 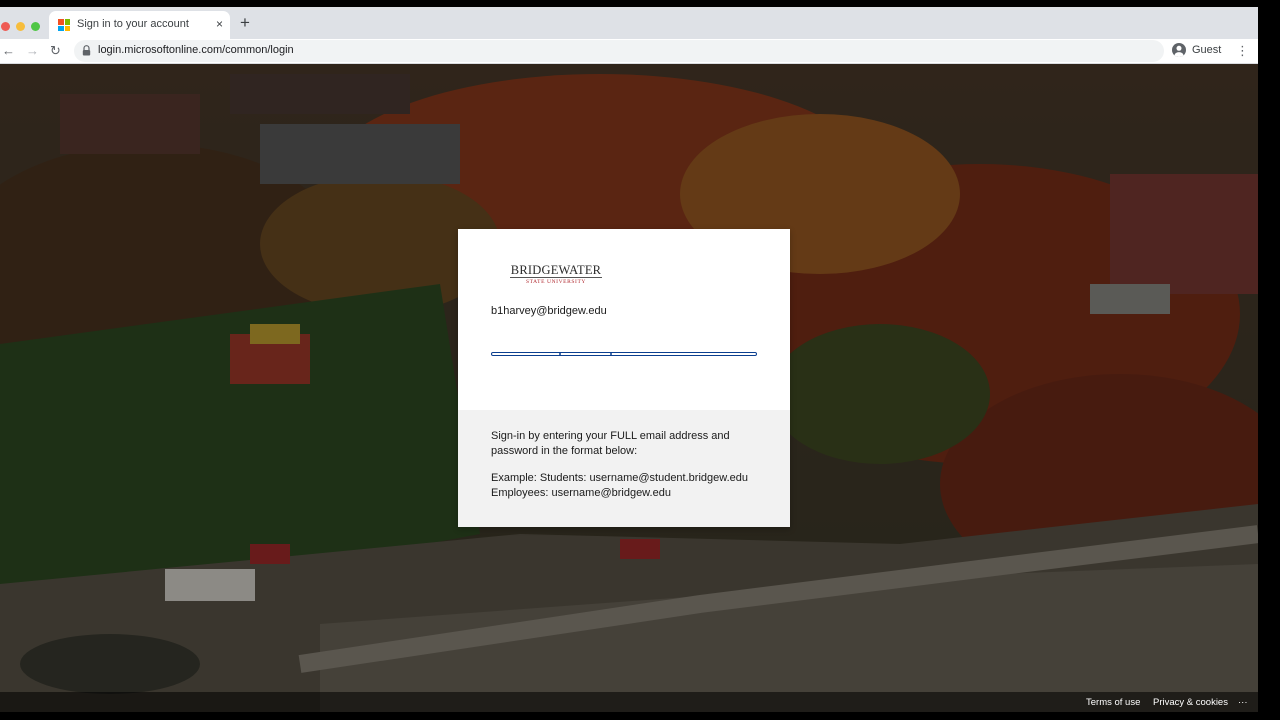 What do you see at coordinates (20, 26) in the screenshot?
I see `minimize-window-button` at bounding box center [20, 26].